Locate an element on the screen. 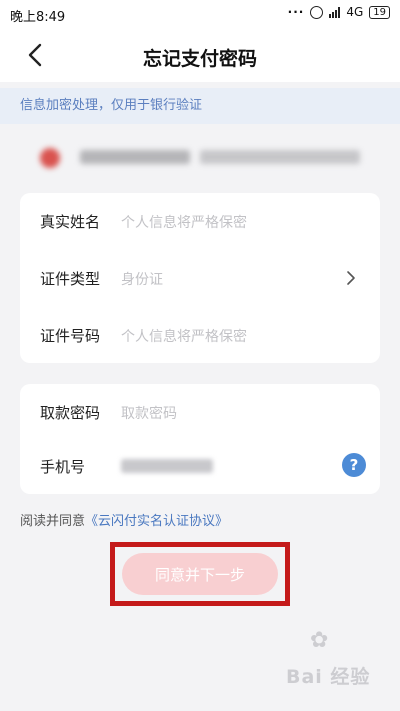 The image size is (400, 711). notification-dots: ··· is located at coordinates (296, 12).